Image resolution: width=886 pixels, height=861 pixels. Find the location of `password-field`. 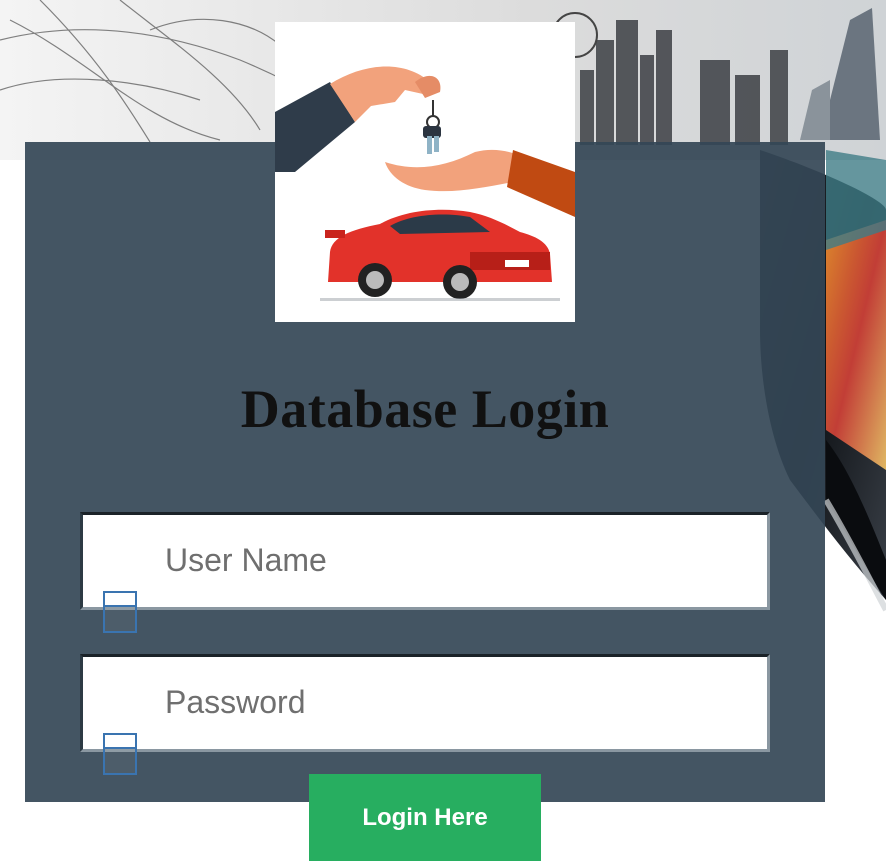

password-field is located at coordinates (425, 714).